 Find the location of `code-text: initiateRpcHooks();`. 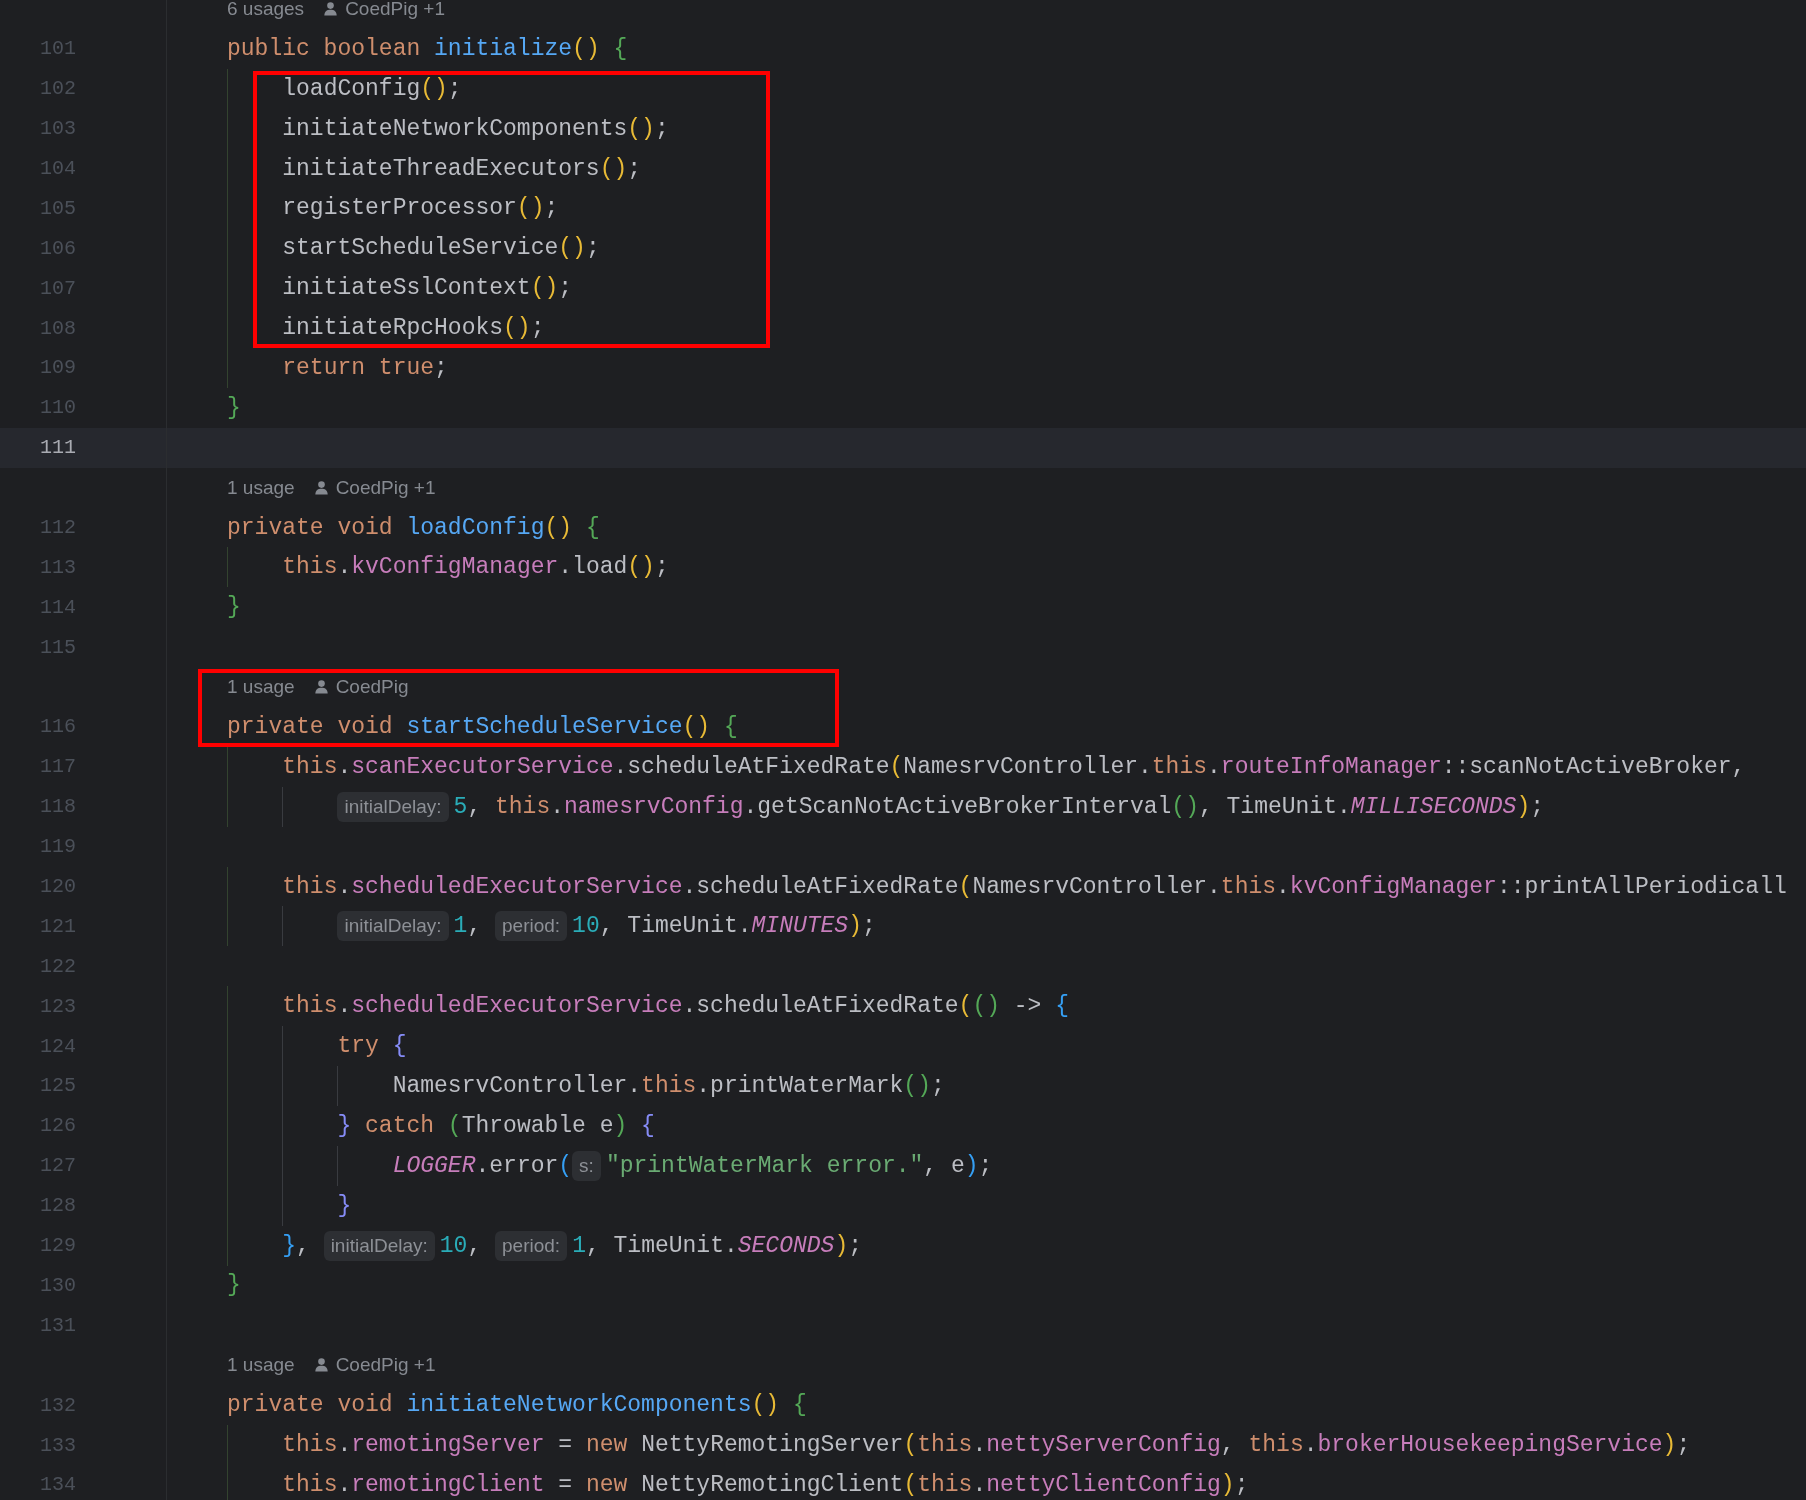

code-text: initiateRpcHooks(); is located at coordinates (413, 328).